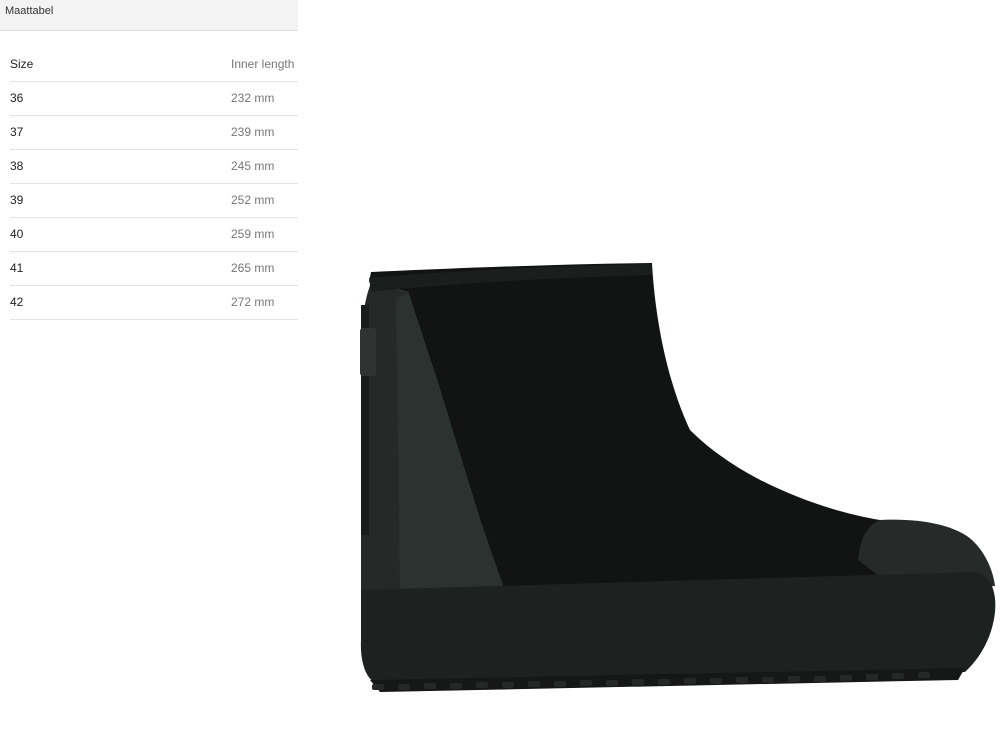 The width and height of the screenshot is (1000, 750). What do you see at coordinates (120, 200) in the screenshot?
I see `size-cell: 39` at bounding box center [120, 200].